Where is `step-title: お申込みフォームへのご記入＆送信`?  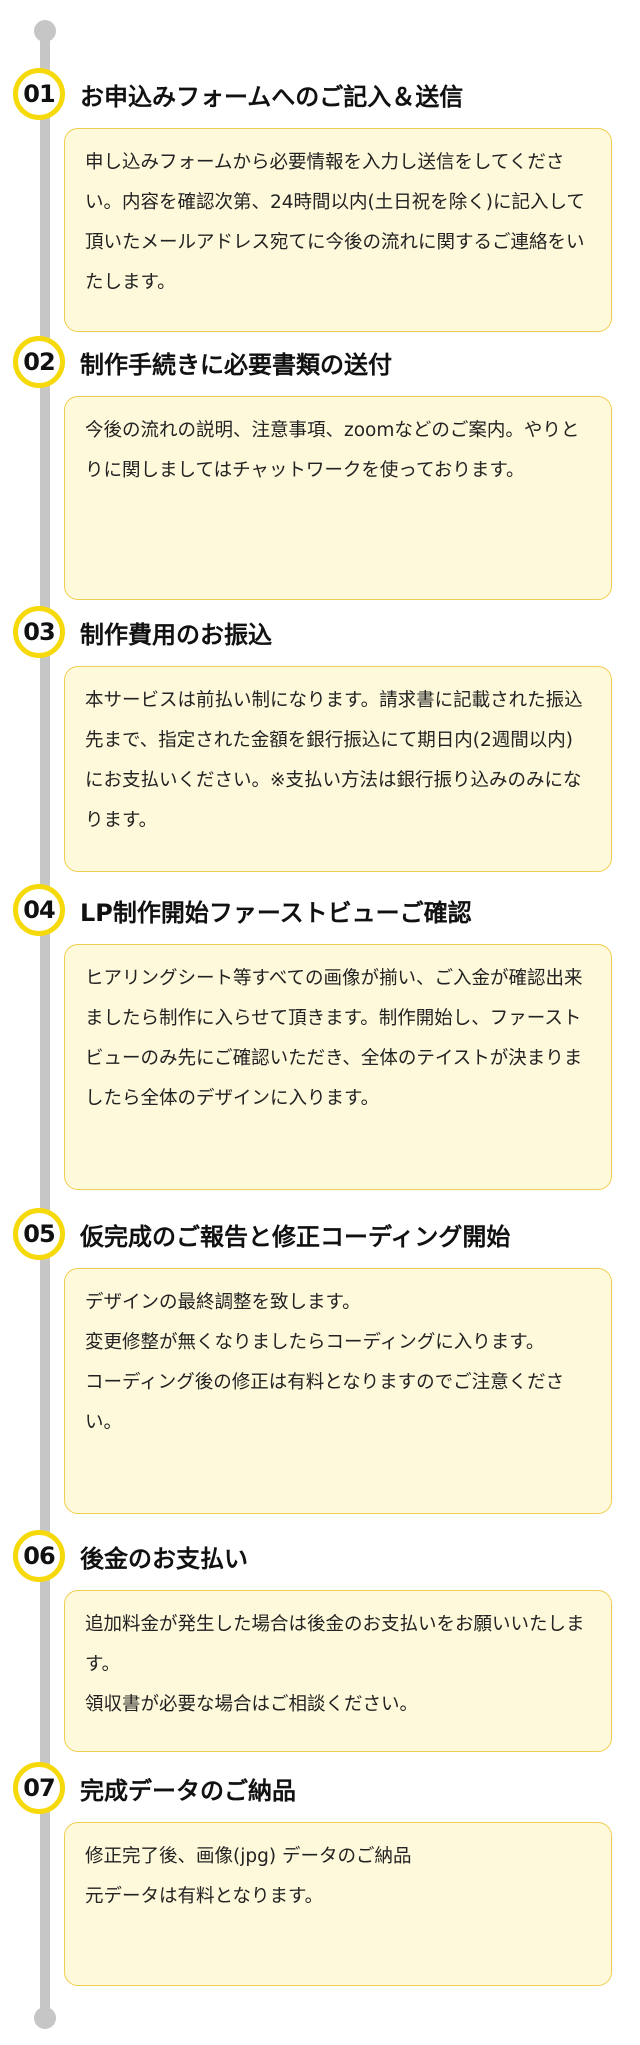
step-title: お申込みフォームへのご記入＆送信 is located at coordinates (272, 97).